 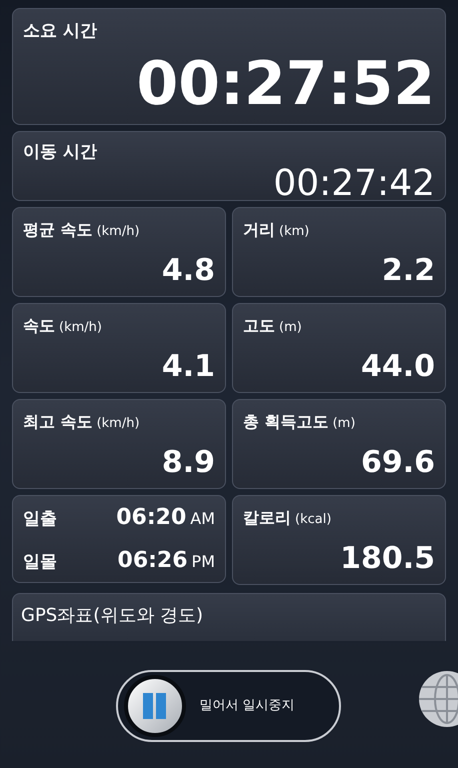 I want to click on stat-label: 최고 속도, so click(x=58, y=422).